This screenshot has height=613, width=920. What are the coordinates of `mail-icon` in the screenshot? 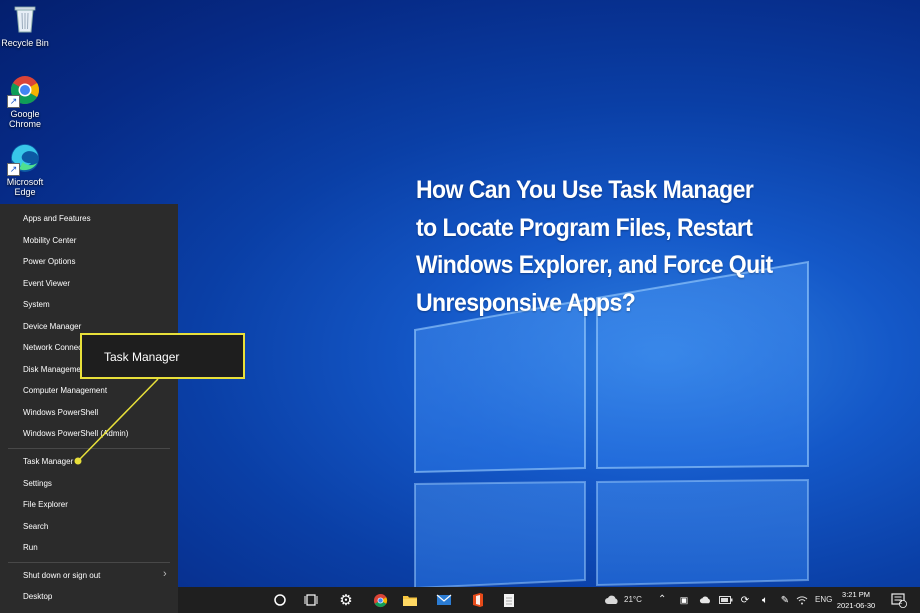 It's located at (444, 600).